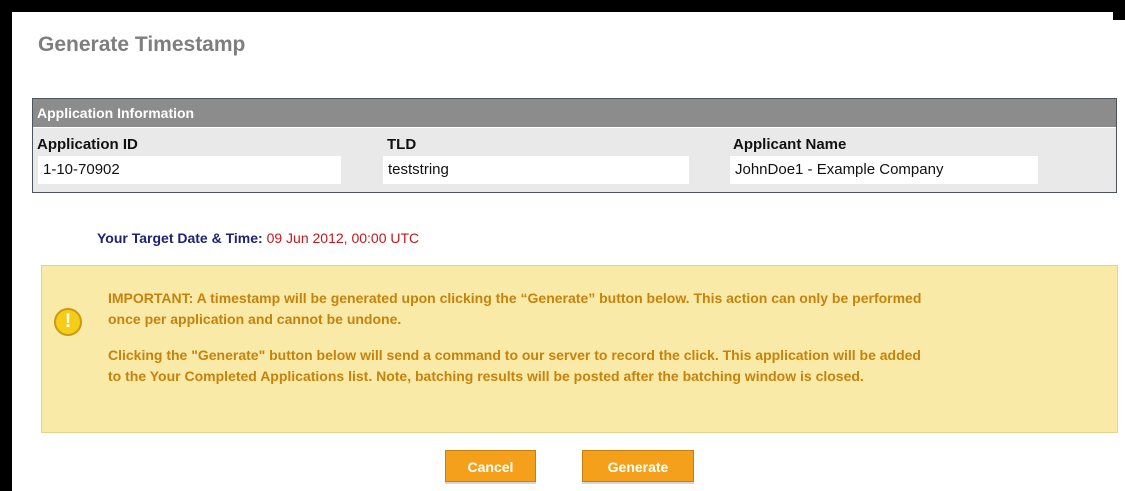  What do you see at coordinates (189, 170) in the screenshot?
I see `application-id-field: 1-10-70902` at bounding box center [189, 170].